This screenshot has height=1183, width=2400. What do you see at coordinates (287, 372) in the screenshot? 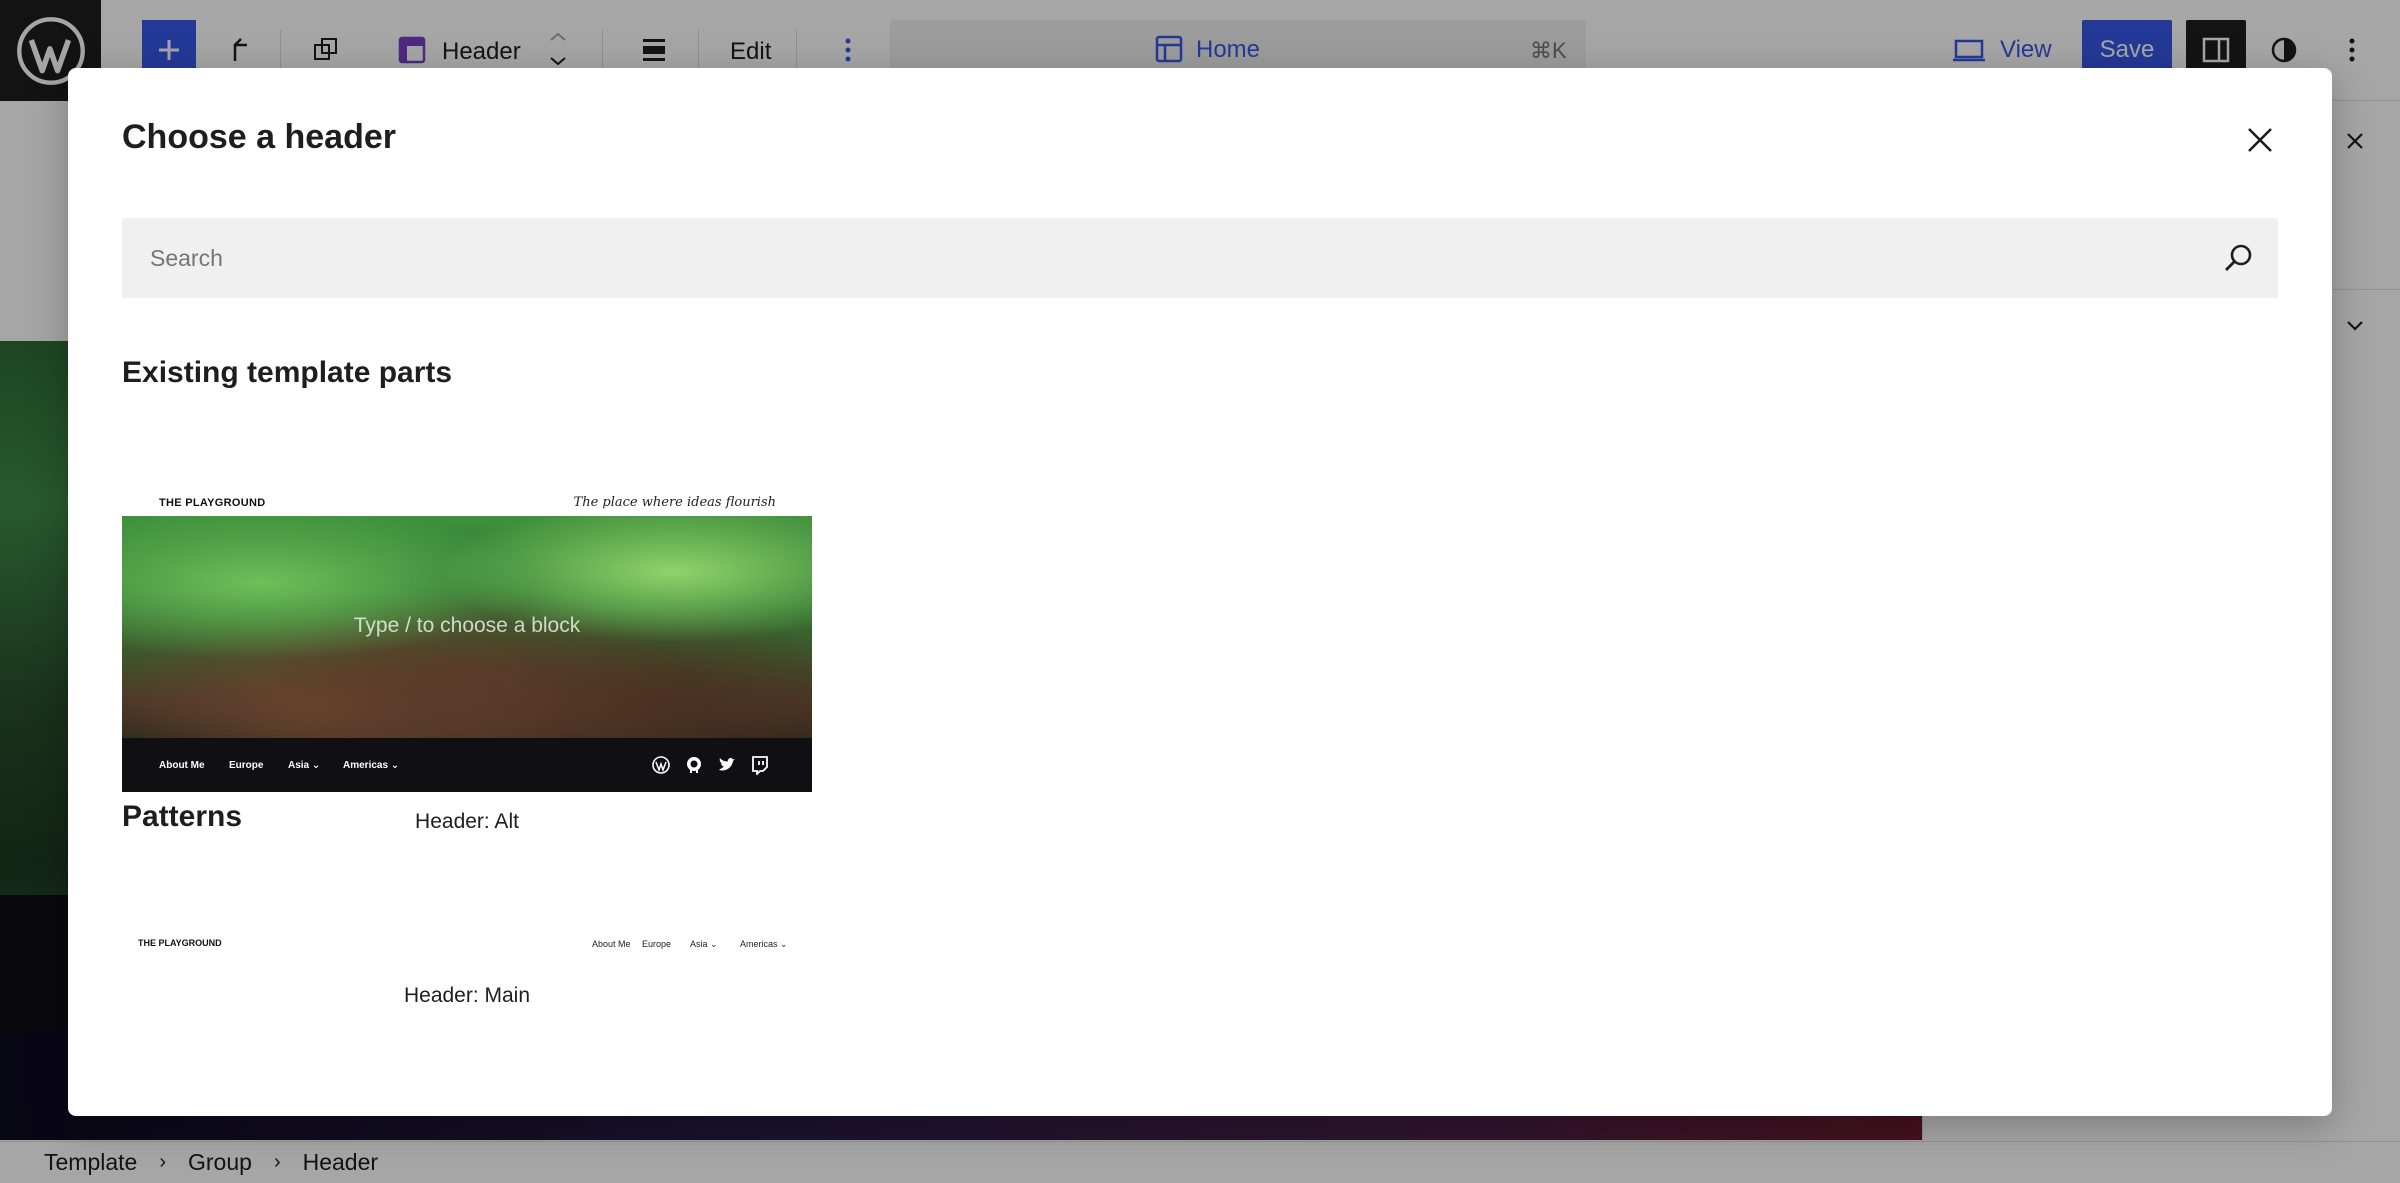
I see `existing-template-parts-heading: Existing template parts` at bounding box center [287, 372].